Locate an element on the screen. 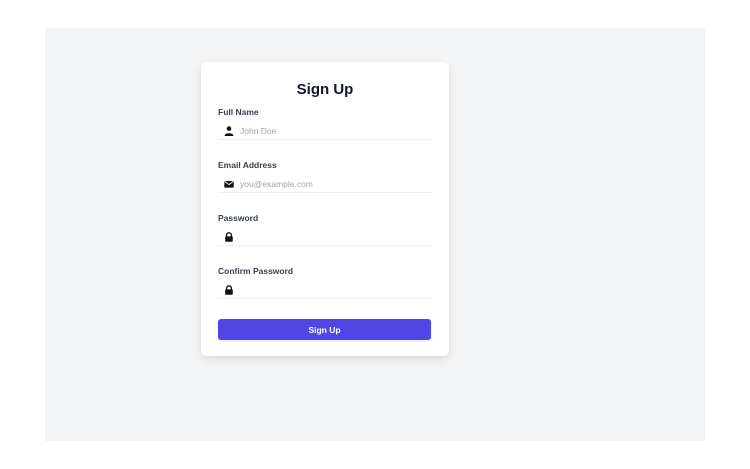 The width and height of the screenshot is (750, 469). password-input is located at coordinates (332, 236).